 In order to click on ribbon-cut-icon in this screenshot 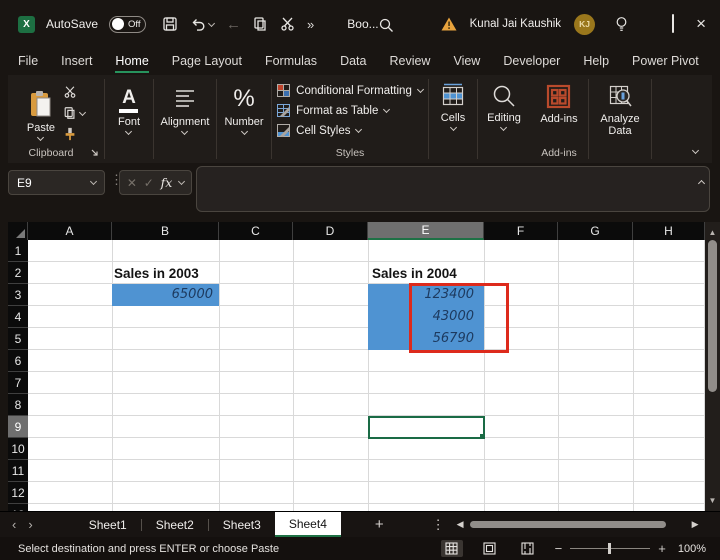, I will do `click(70, 92)`.